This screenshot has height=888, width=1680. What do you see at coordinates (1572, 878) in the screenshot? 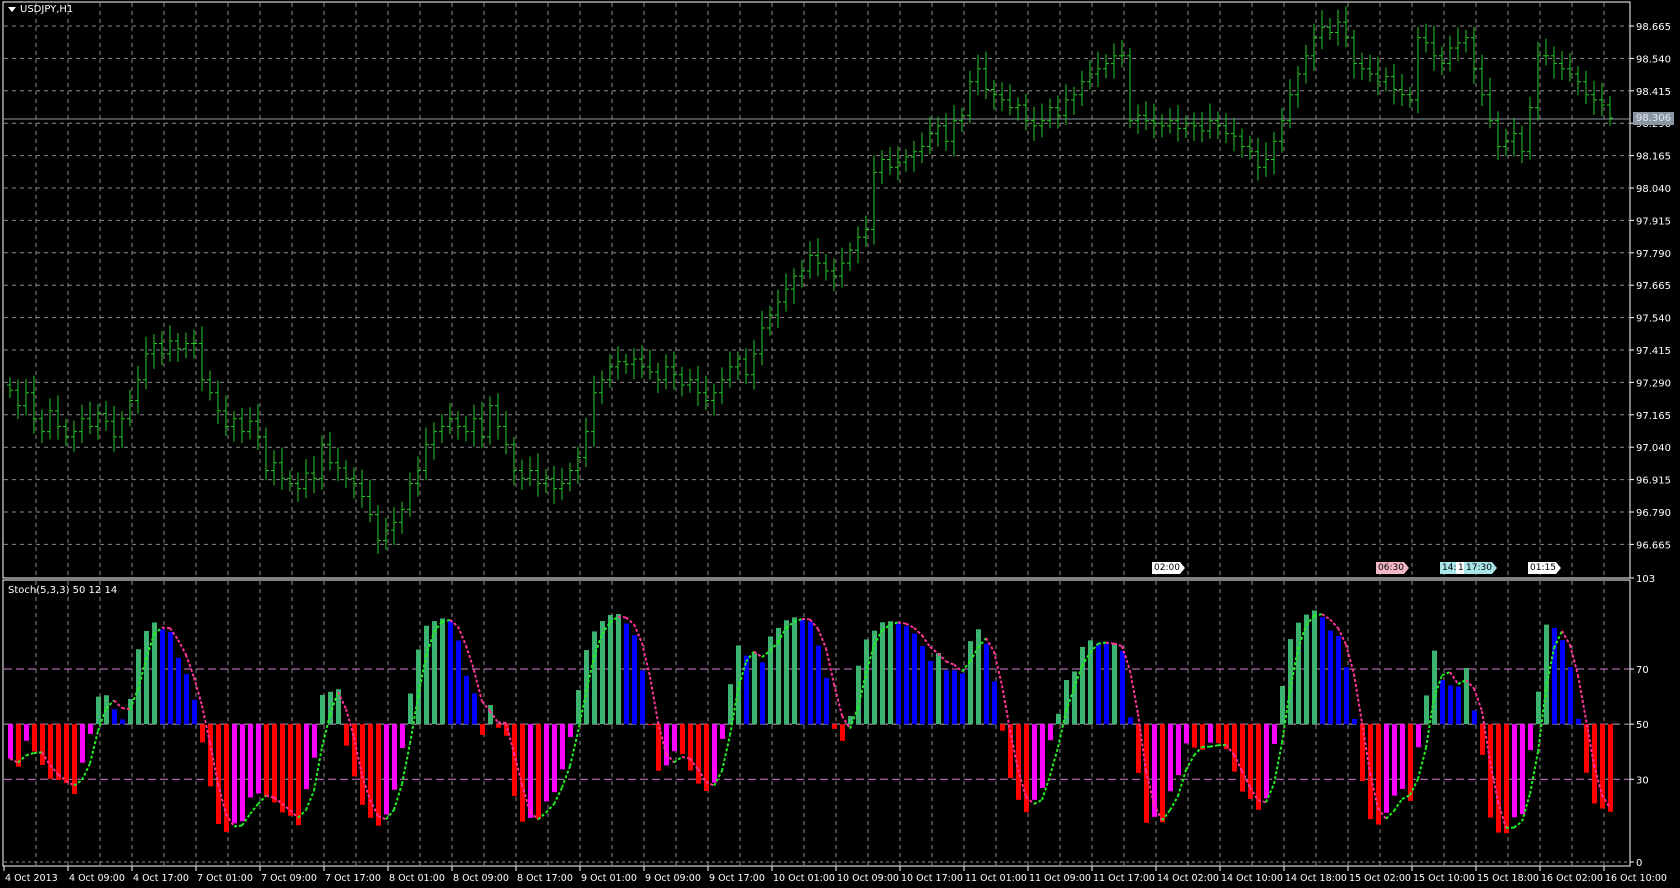
I see `time-tick-label: 16 Oct 02:00` at bounding box center [1572, 878].